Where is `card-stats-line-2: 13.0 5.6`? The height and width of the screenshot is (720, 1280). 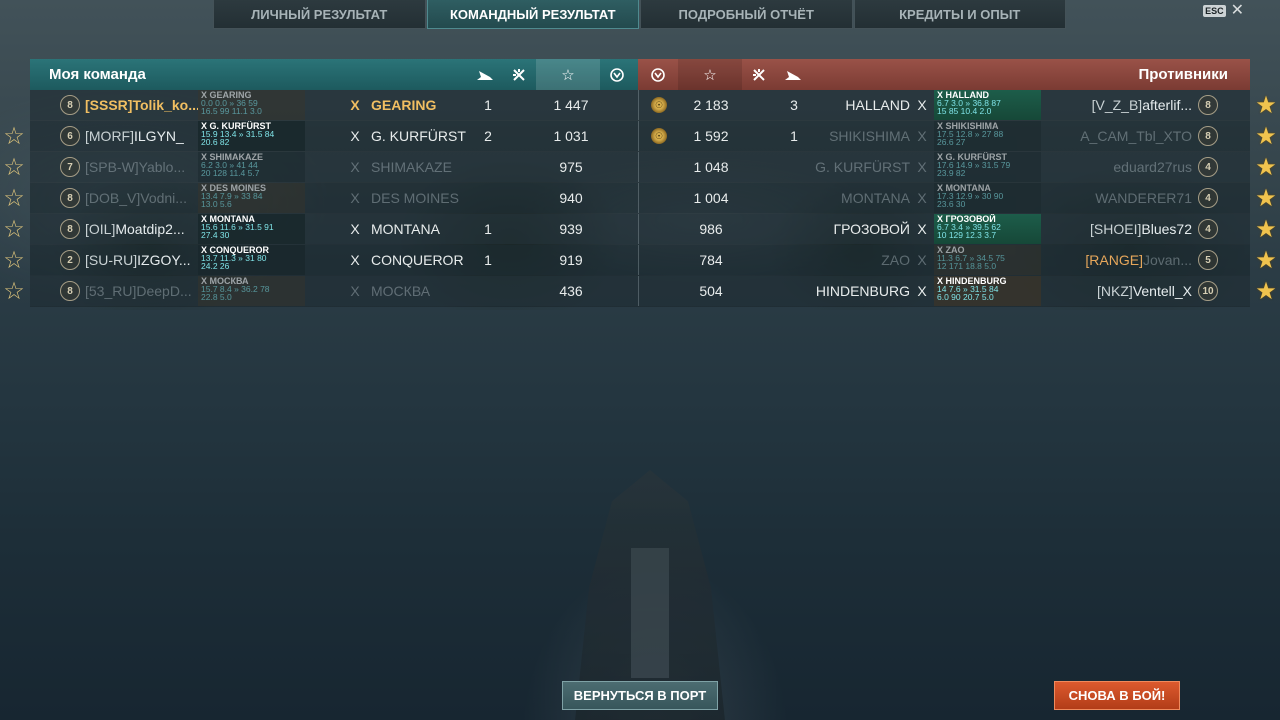 card-stats-line-2: 13.0 5.6 is located at coordinates (216, 204).